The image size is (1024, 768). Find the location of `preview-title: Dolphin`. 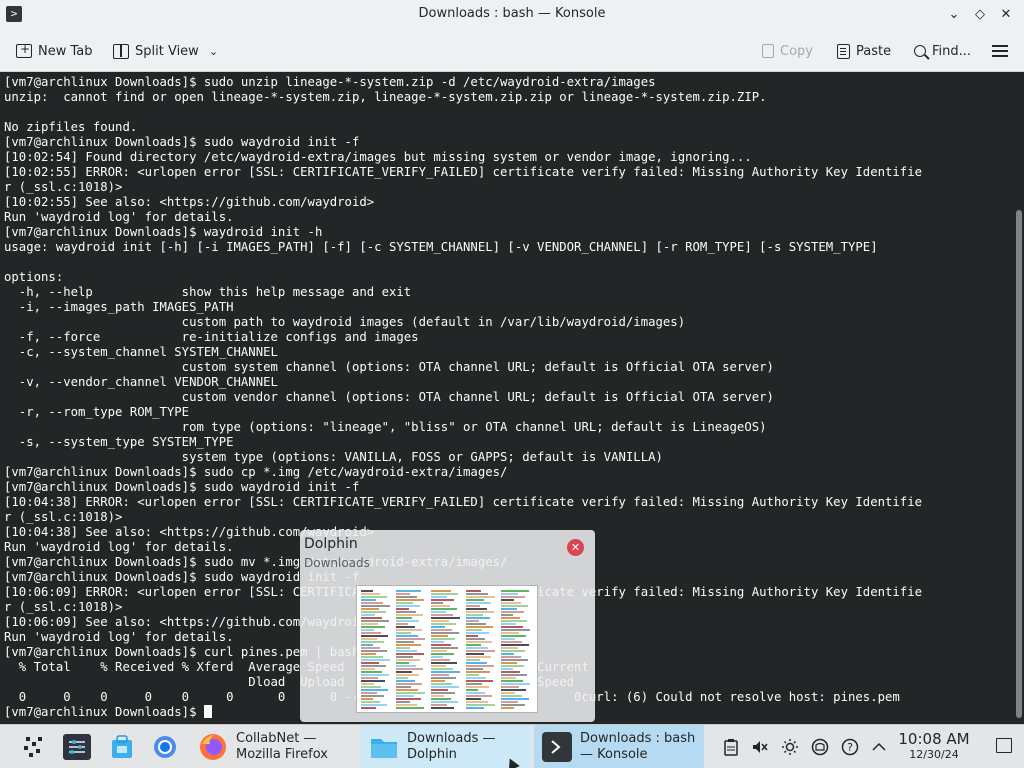

preview-title: Dolphin is located at coordinates (331, 544).